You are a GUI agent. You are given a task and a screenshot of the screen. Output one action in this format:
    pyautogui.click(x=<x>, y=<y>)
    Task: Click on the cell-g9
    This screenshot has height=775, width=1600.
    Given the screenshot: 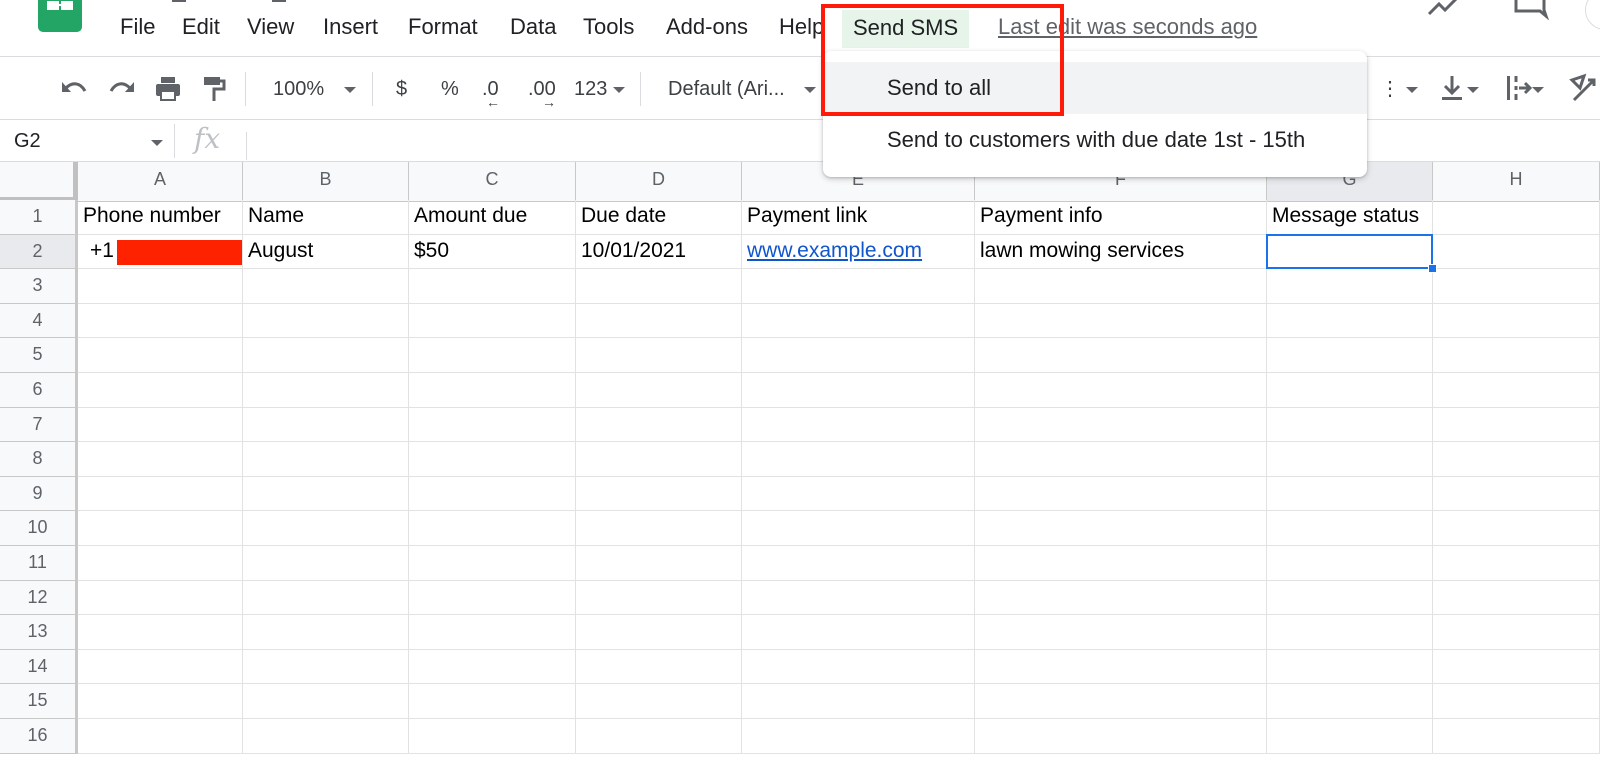 What is the action you would take?
    pyautogui.click(x=1350, y=494)
    